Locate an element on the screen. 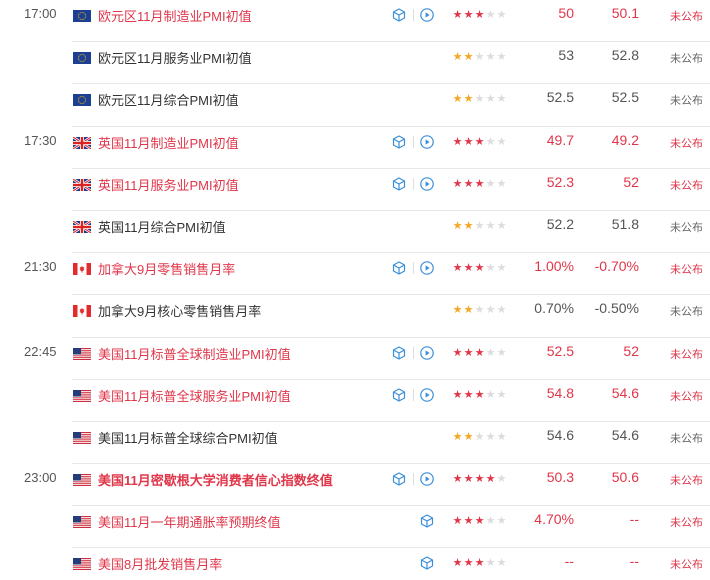 This screenshot has height=580, width=710. previous-value: 53 is located at coordinates (566, 55).